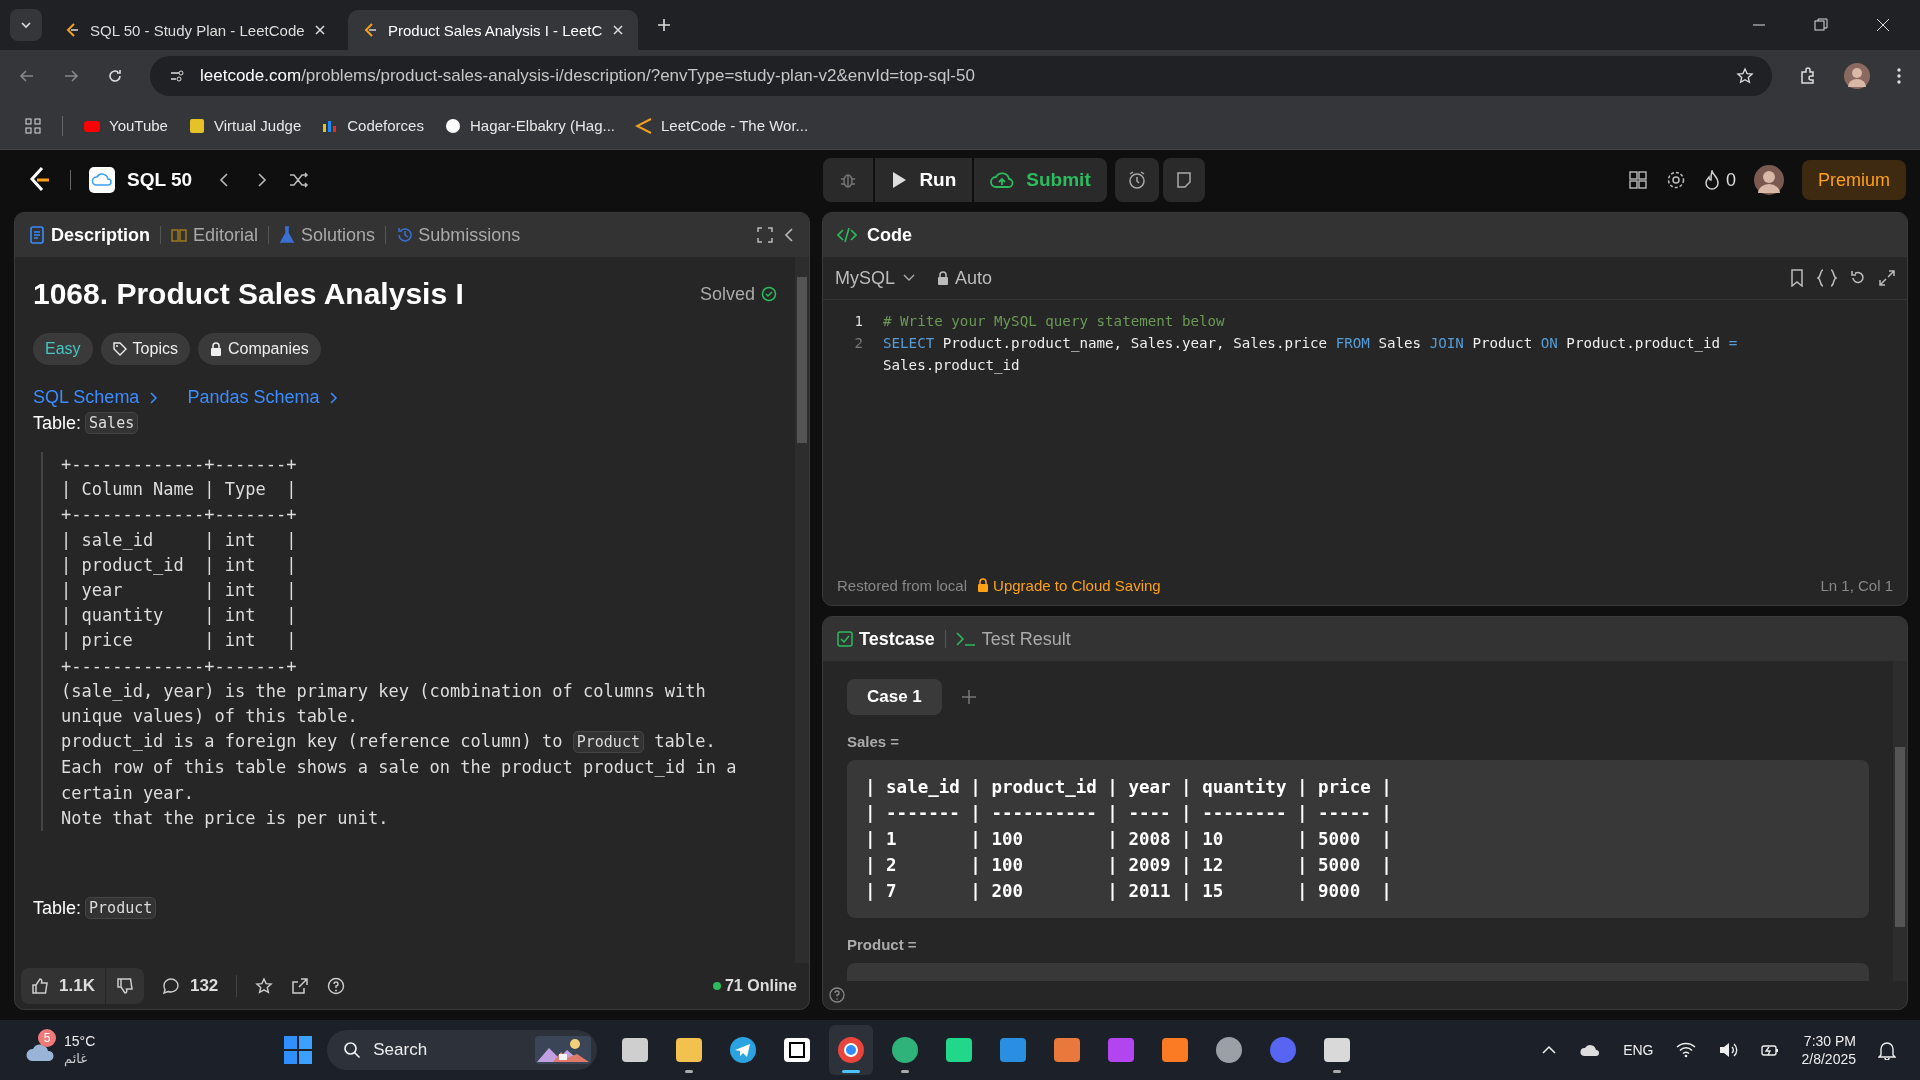 Image resolution: width=1920 pixels, height=1080 pixels. Describe the element at coordinates (1638, 1050) in the screenshot. I see `language-indicator: ENG` at that location.